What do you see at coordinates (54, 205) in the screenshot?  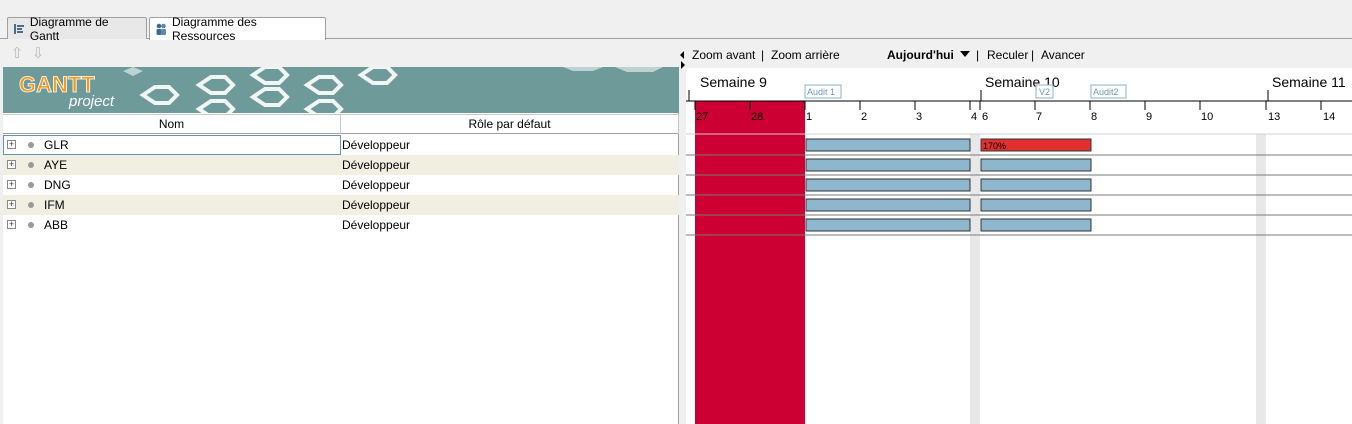 I see `resource-name: IFM` at bounding box center [54, 205].